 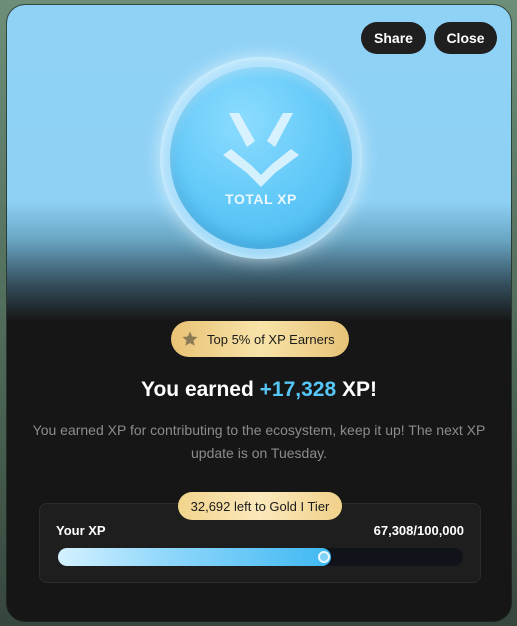 I want to click on xp-progress-track, so click(x=260, y=557).